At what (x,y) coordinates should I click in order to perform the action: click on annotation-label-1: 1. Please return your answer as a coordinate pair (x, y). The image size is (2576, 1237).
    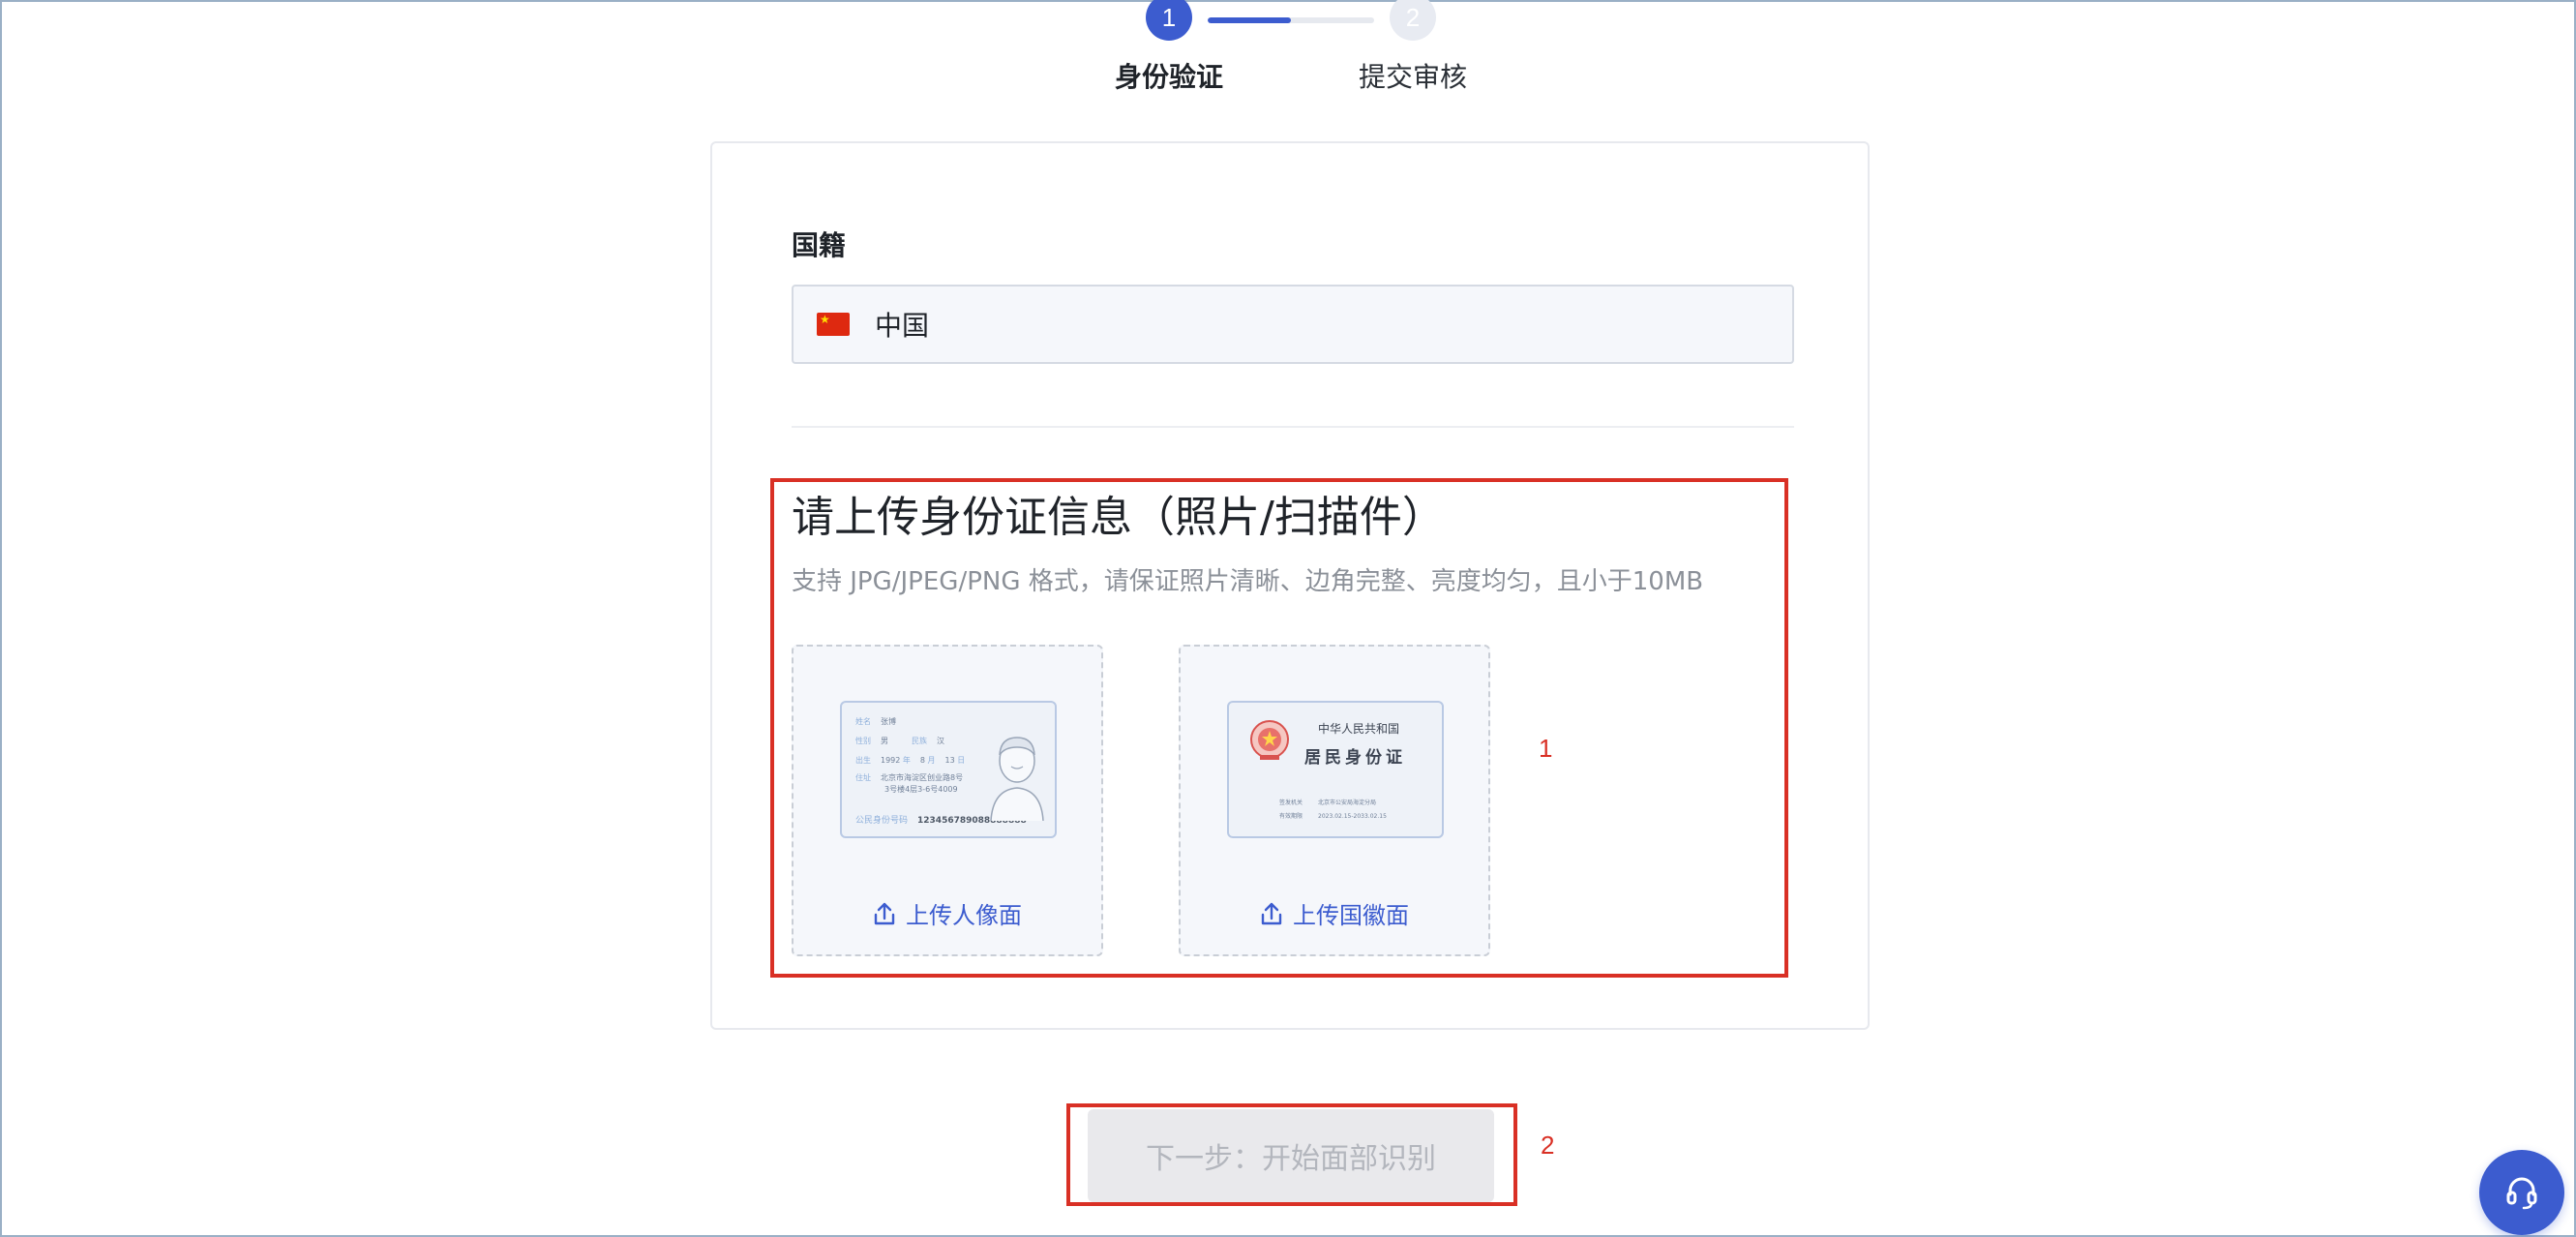
    Looking at the image, I should click on (1546, 748).